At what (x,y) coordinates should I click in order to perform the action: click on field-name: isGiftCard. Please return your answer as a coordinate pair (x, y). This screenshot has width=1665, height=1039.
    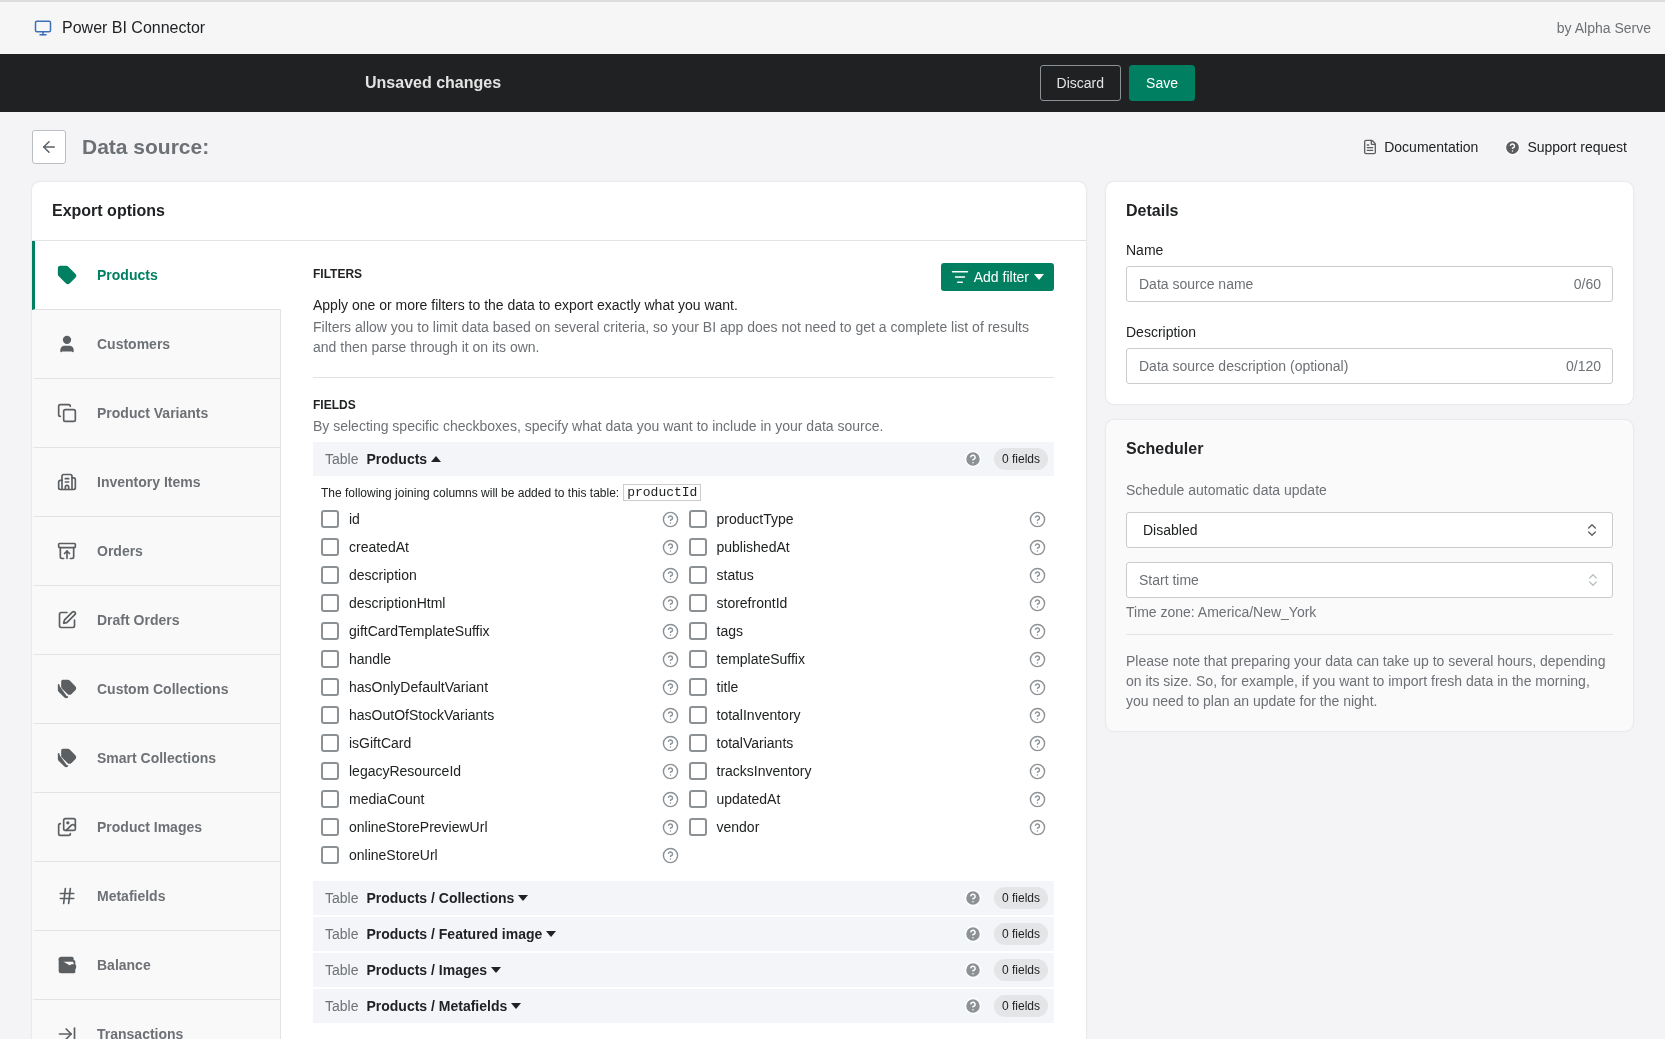
    Looking at the image, I should click on (381, 743).